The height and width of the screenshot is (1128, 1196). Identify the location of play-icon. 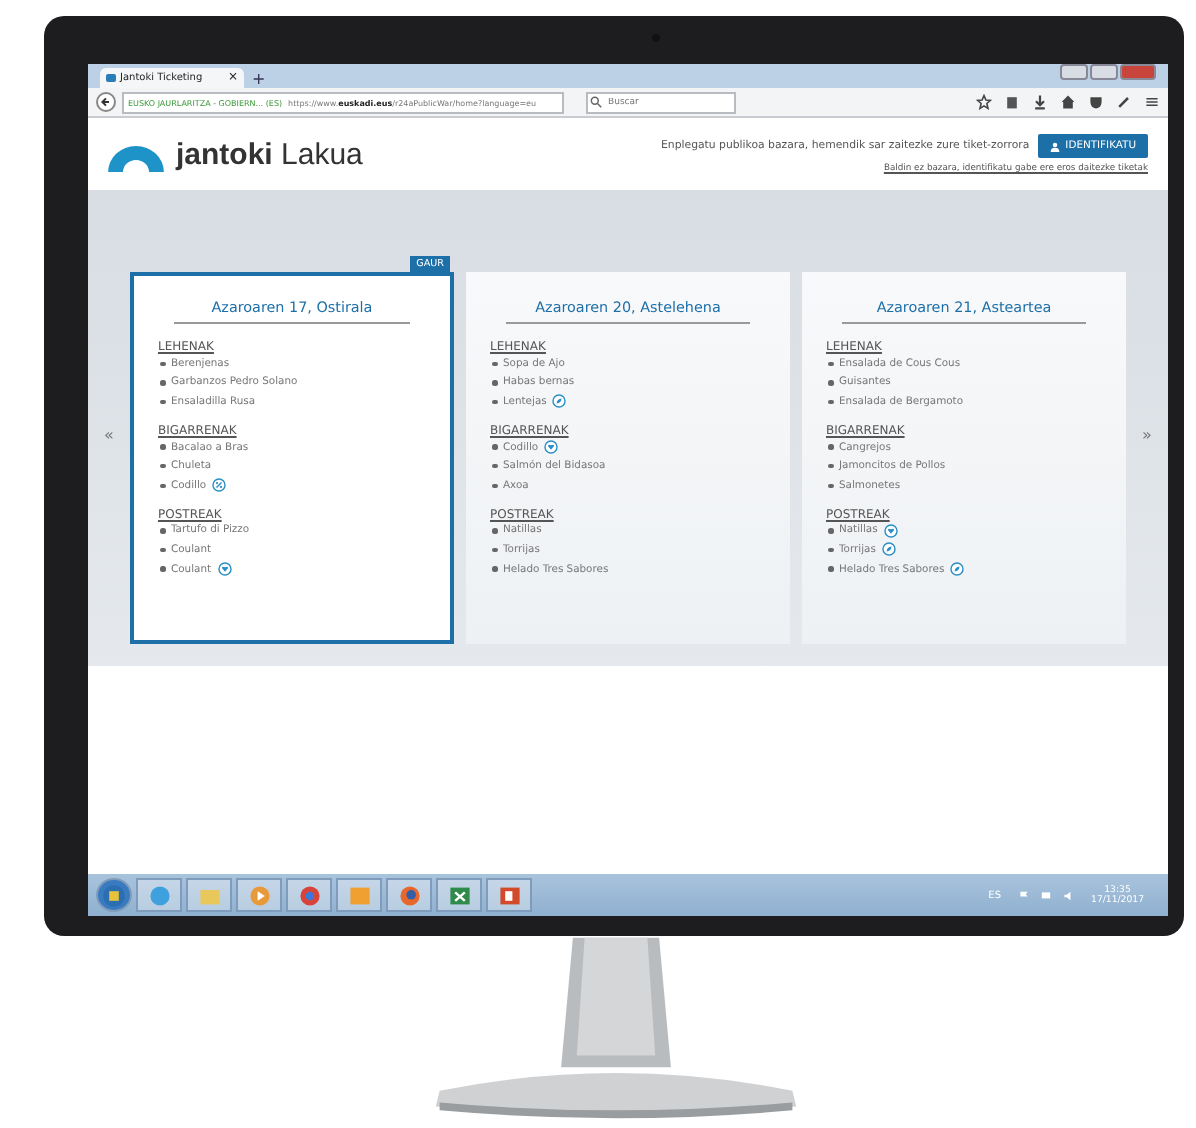
(259, 895).